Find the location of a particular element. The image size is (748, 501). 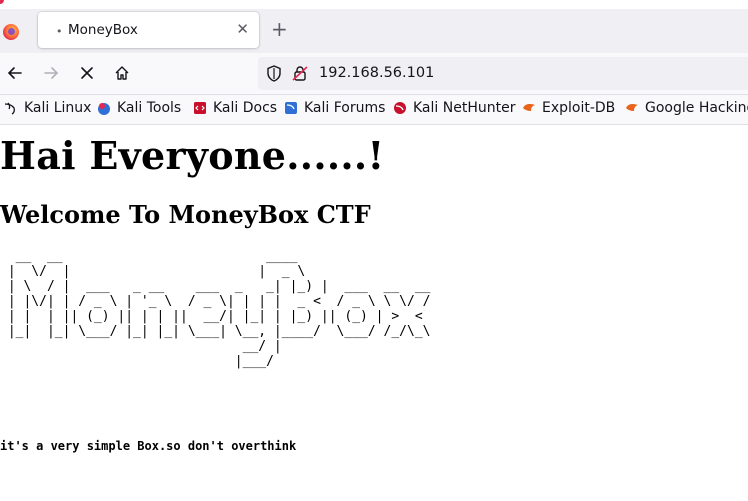

forward-arrow-icon is located at coordinates (51, 73).